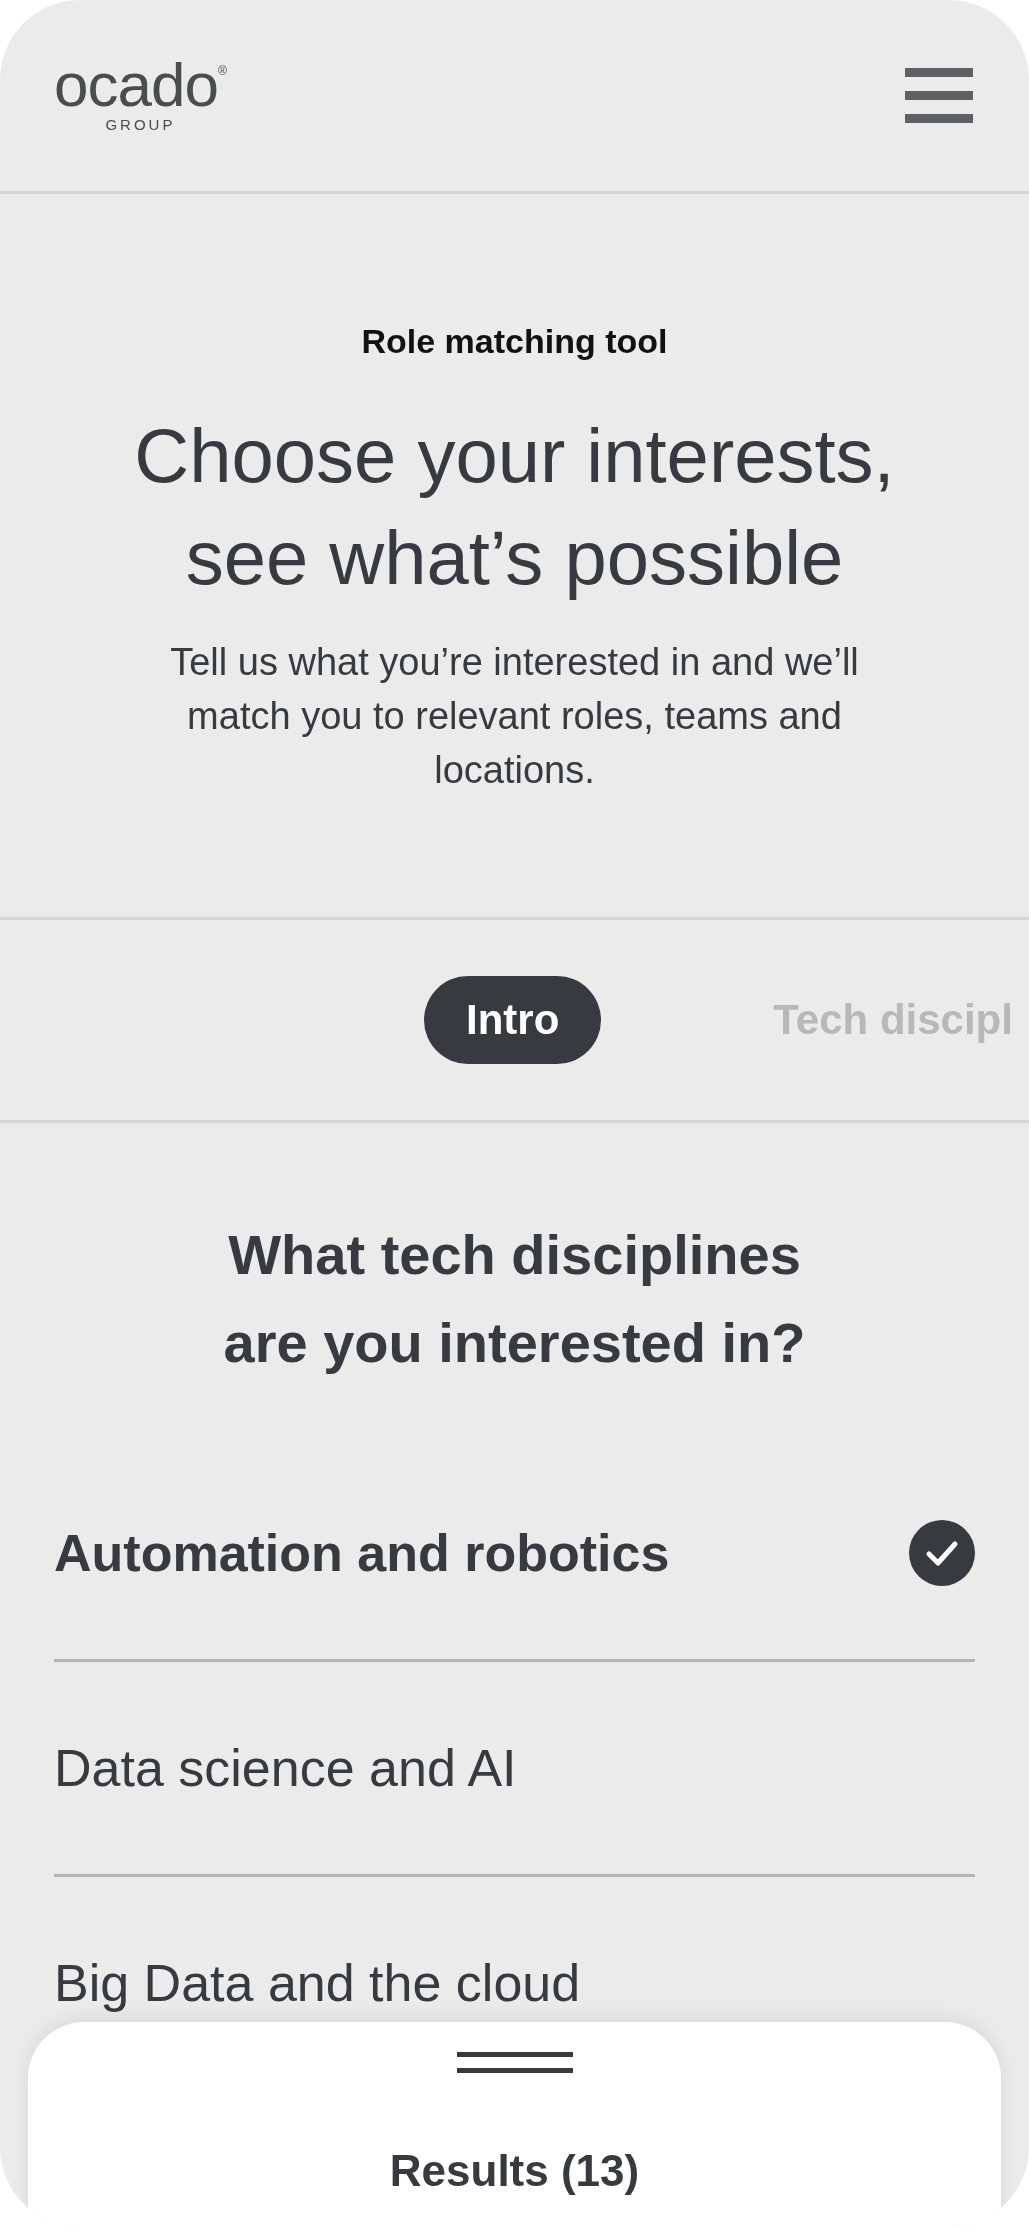 The width and height of the screenshot is (1029, 2227). I want to click on intro-description: Tell us what you’re interested in and we’ll match you to relevant roles, teams and locations., so click(514, 716).